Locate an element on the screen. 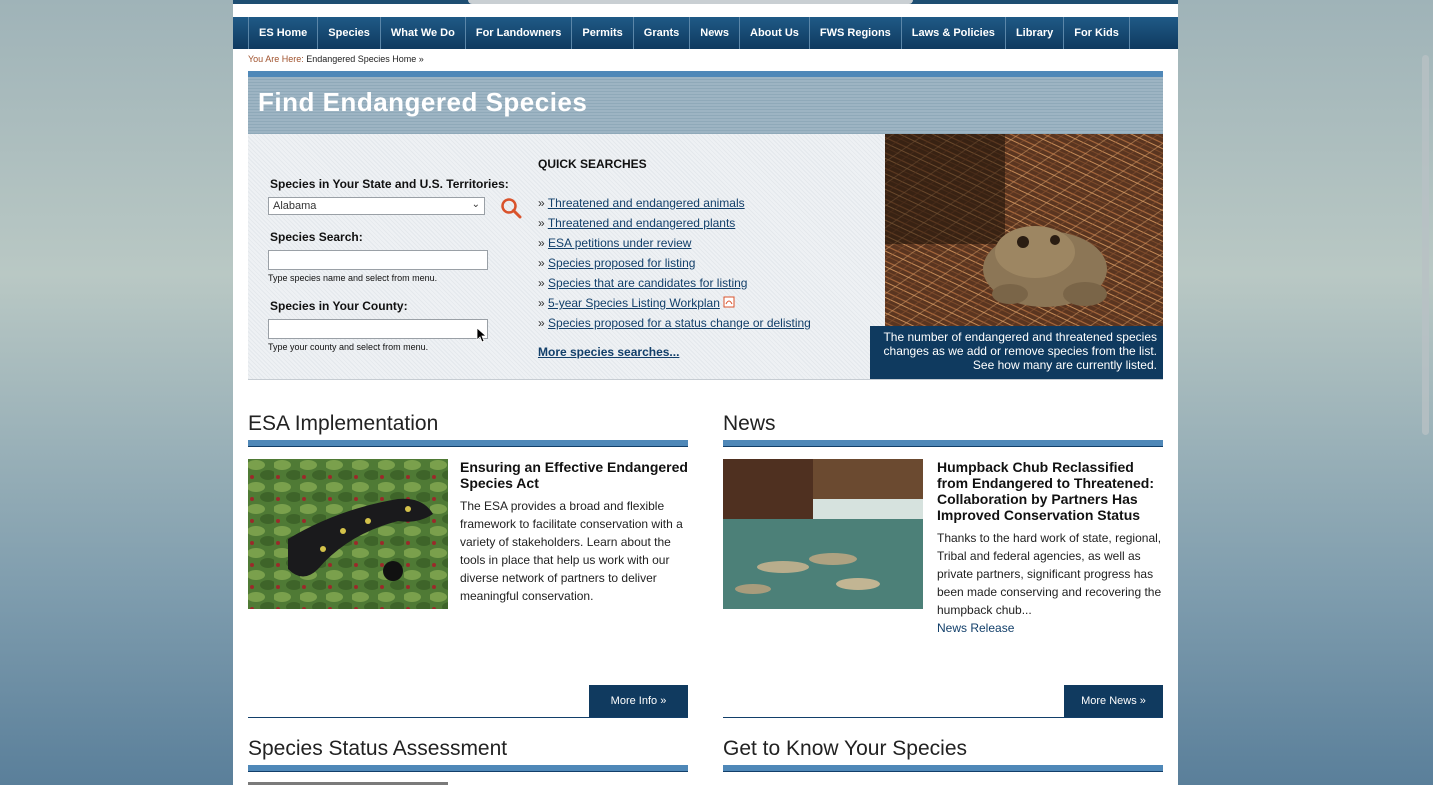 Image resolution: width=1433 pixels, height=785 pixels. humpback-chub-photo is located at coordinates (823, 534).